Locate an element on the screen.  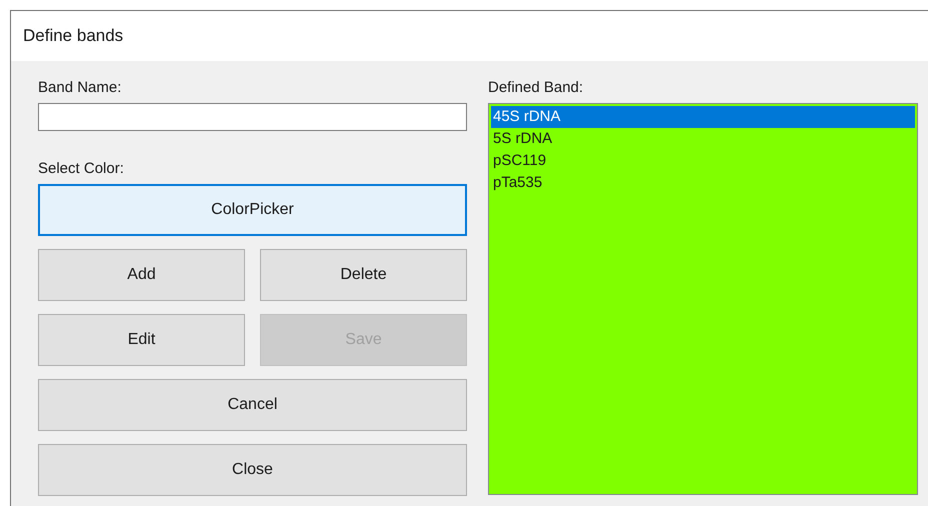
dialog-button: Close is located at coordinates (252, 470).